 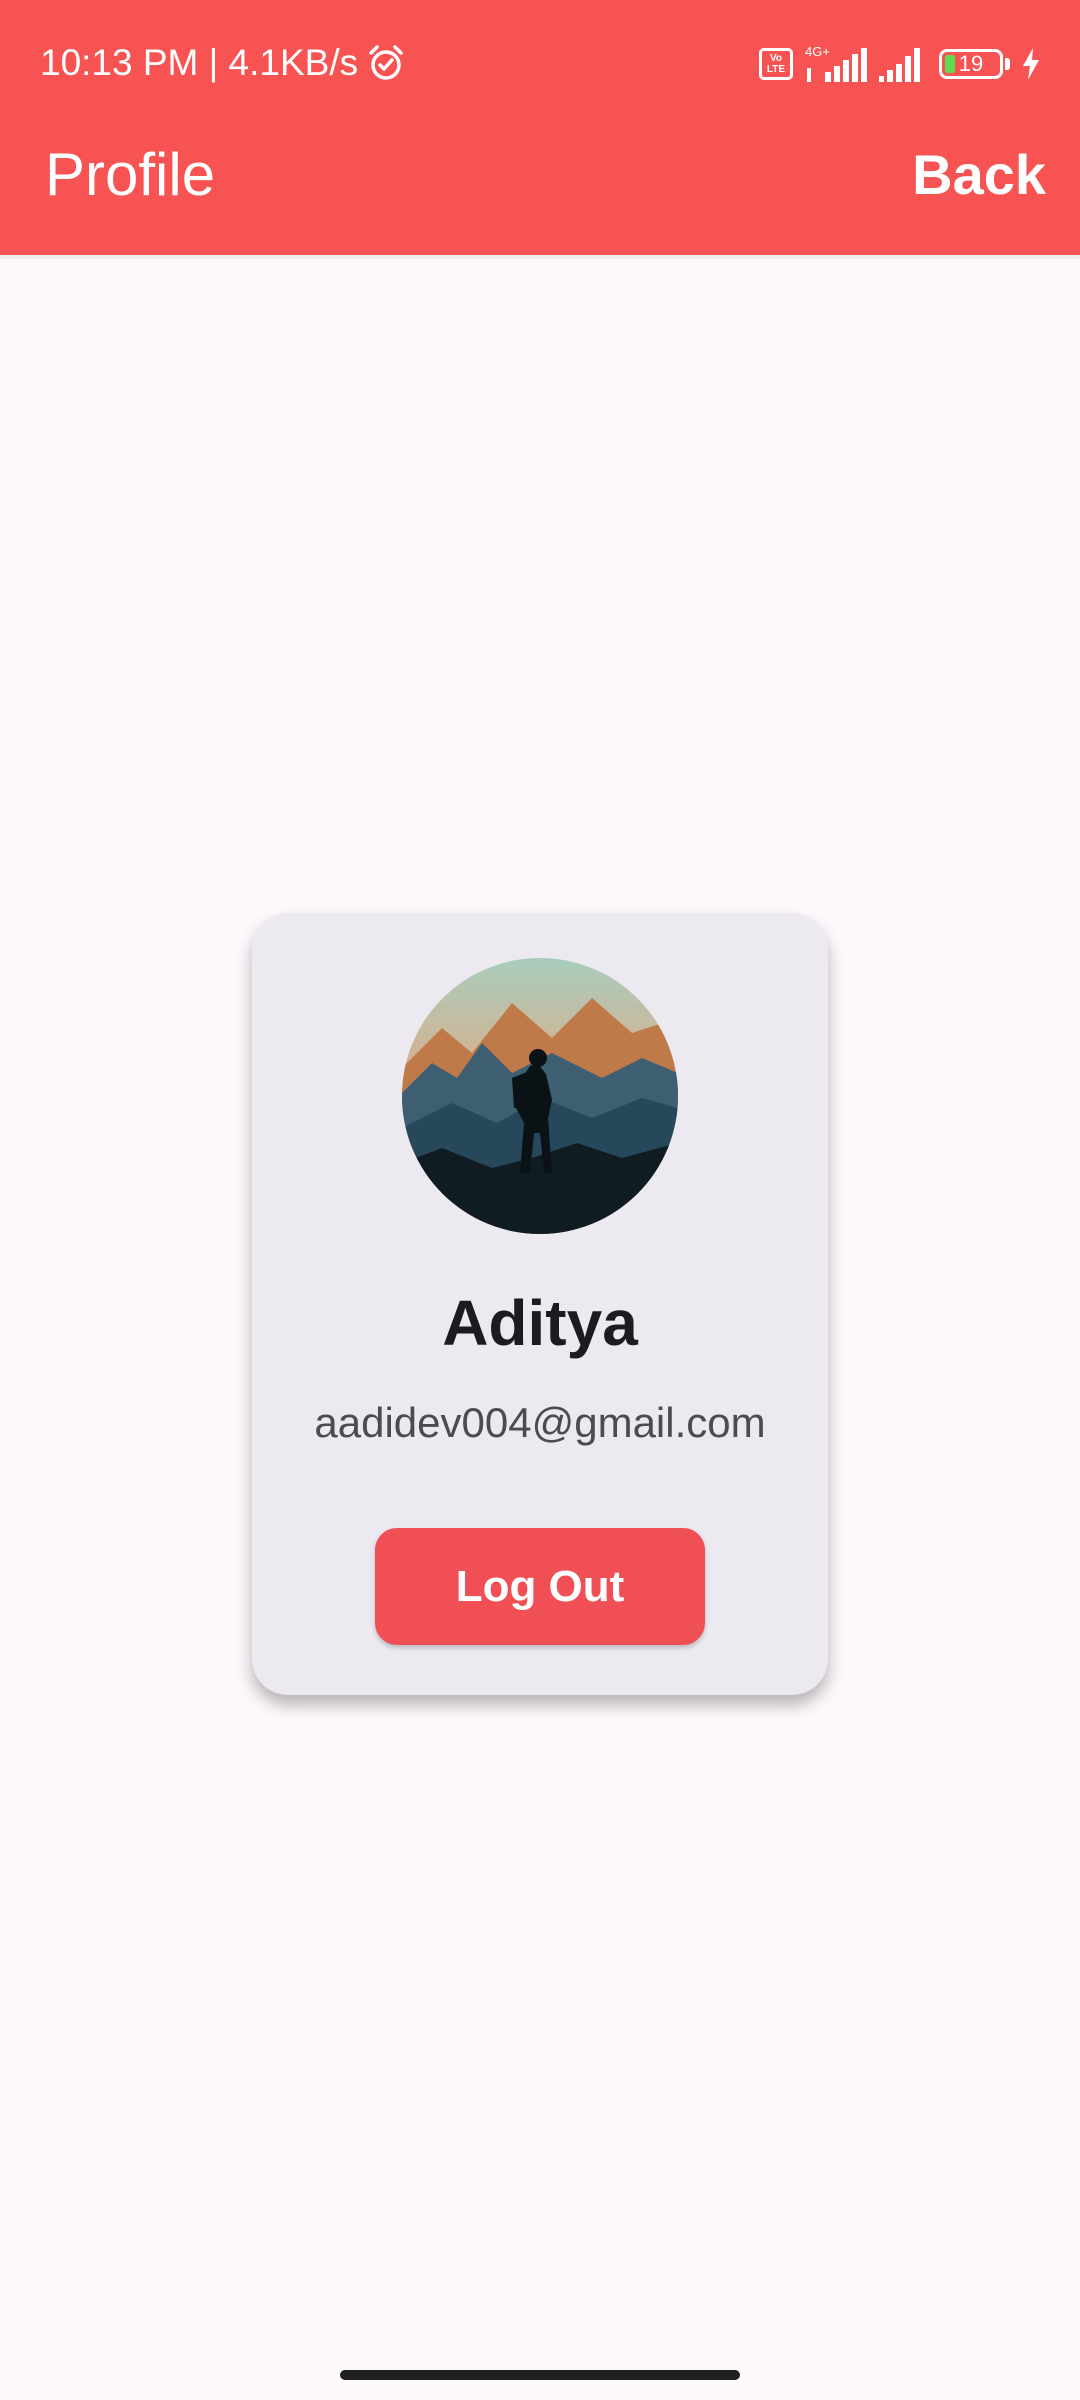 I want to click on signal-icon: 4G+, so click(x=836, y=63).